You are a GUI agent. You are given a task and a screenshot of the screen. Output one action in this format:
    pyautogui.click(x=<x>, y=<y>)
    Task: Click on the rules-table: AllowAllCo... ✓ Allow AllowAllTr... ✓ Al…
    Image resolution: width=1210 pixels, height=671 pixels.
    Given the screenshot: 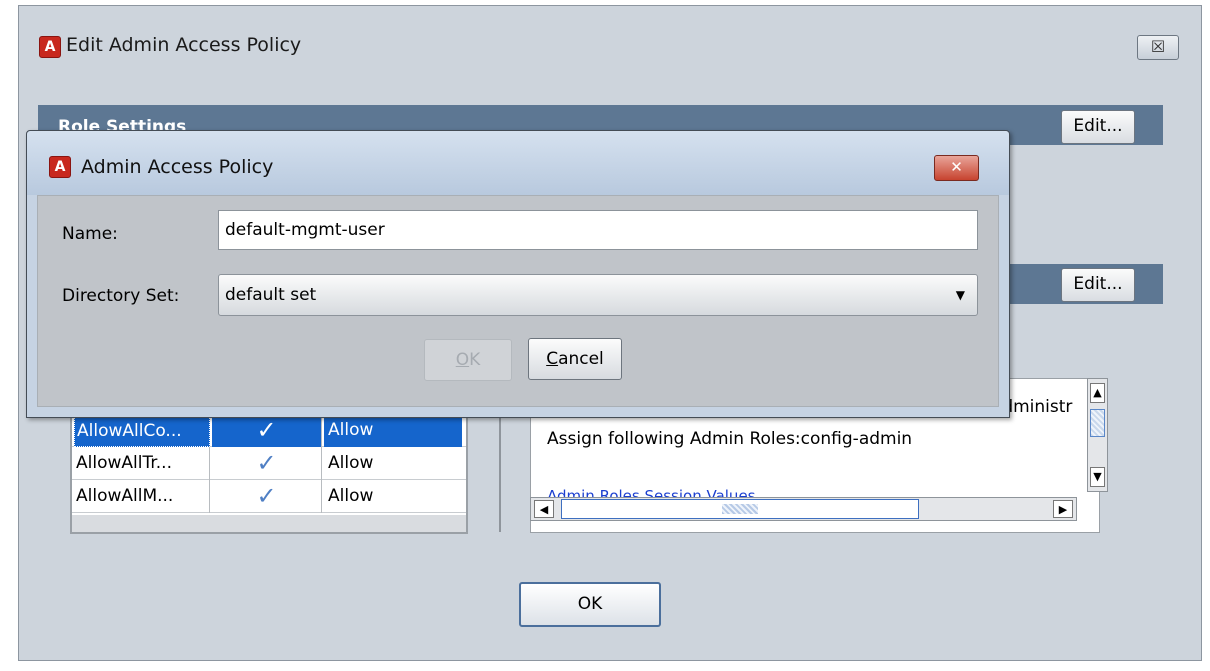 What is the action you would take?
    pyautogui.click(x=269, y=473)
    